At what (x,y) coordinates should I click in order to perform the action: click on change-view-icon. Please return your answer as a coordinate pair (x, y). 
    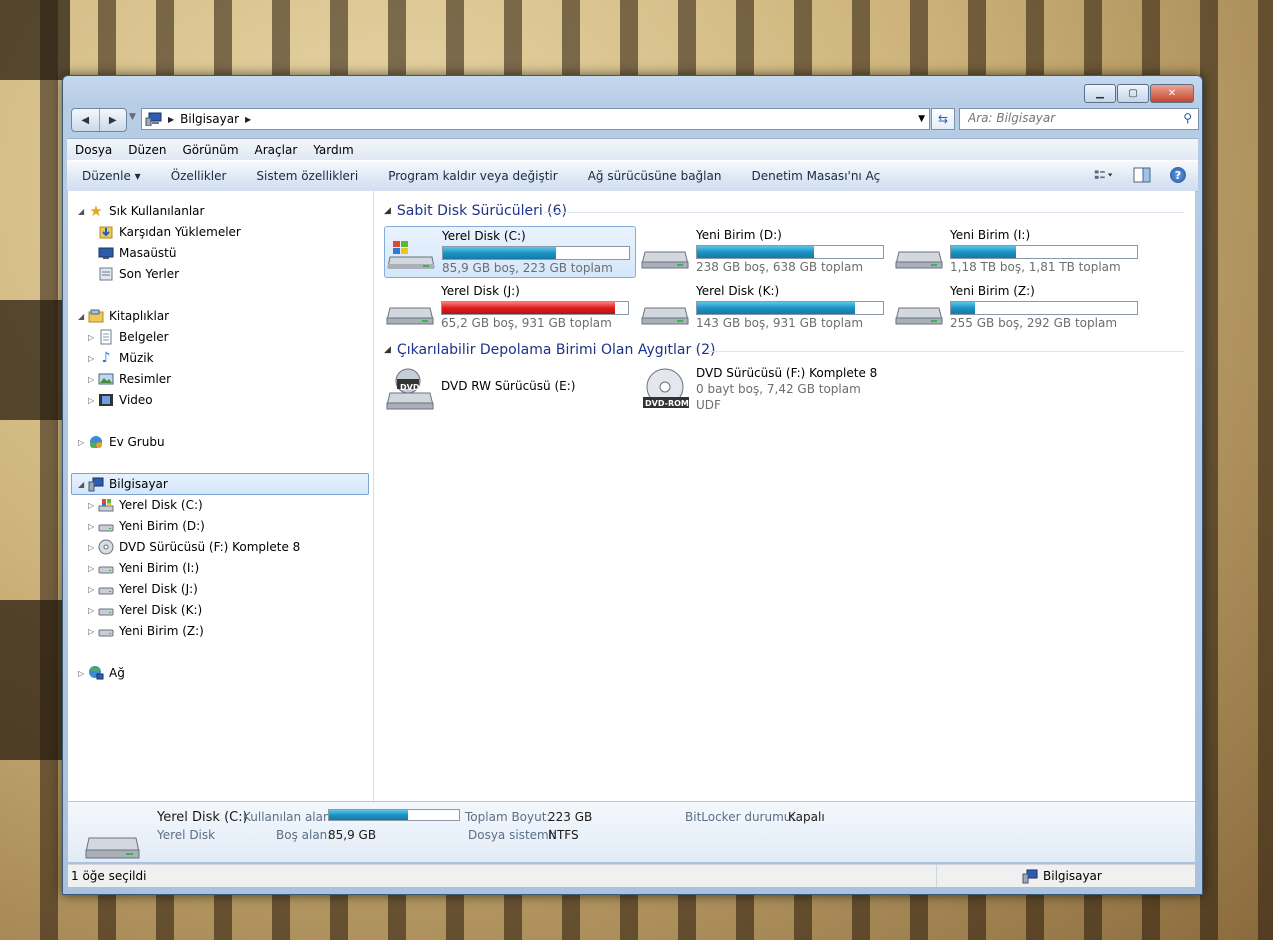
    Looking at the image, I should click on (1104, 175).